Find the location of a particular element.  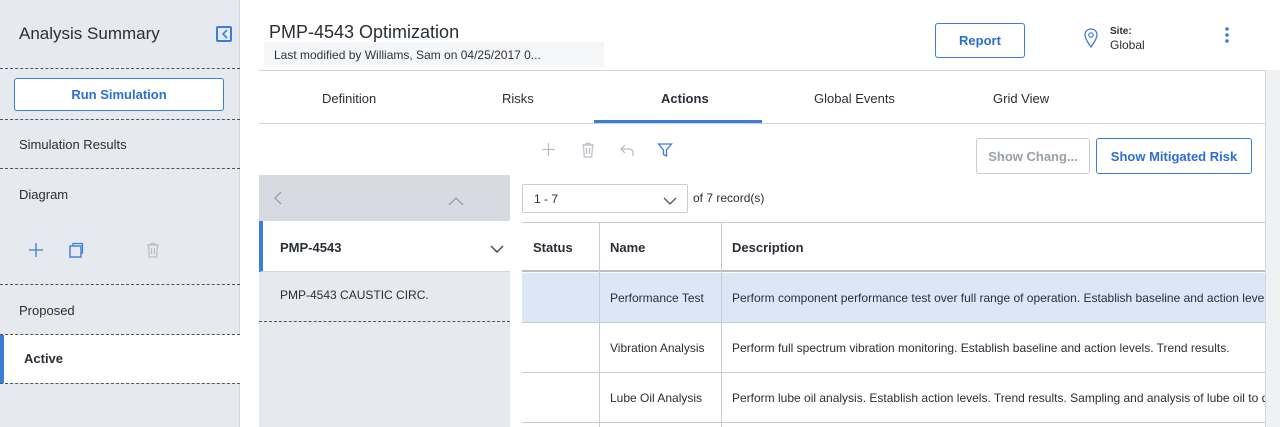

report-button: Report is located at coordinates (980, 40).